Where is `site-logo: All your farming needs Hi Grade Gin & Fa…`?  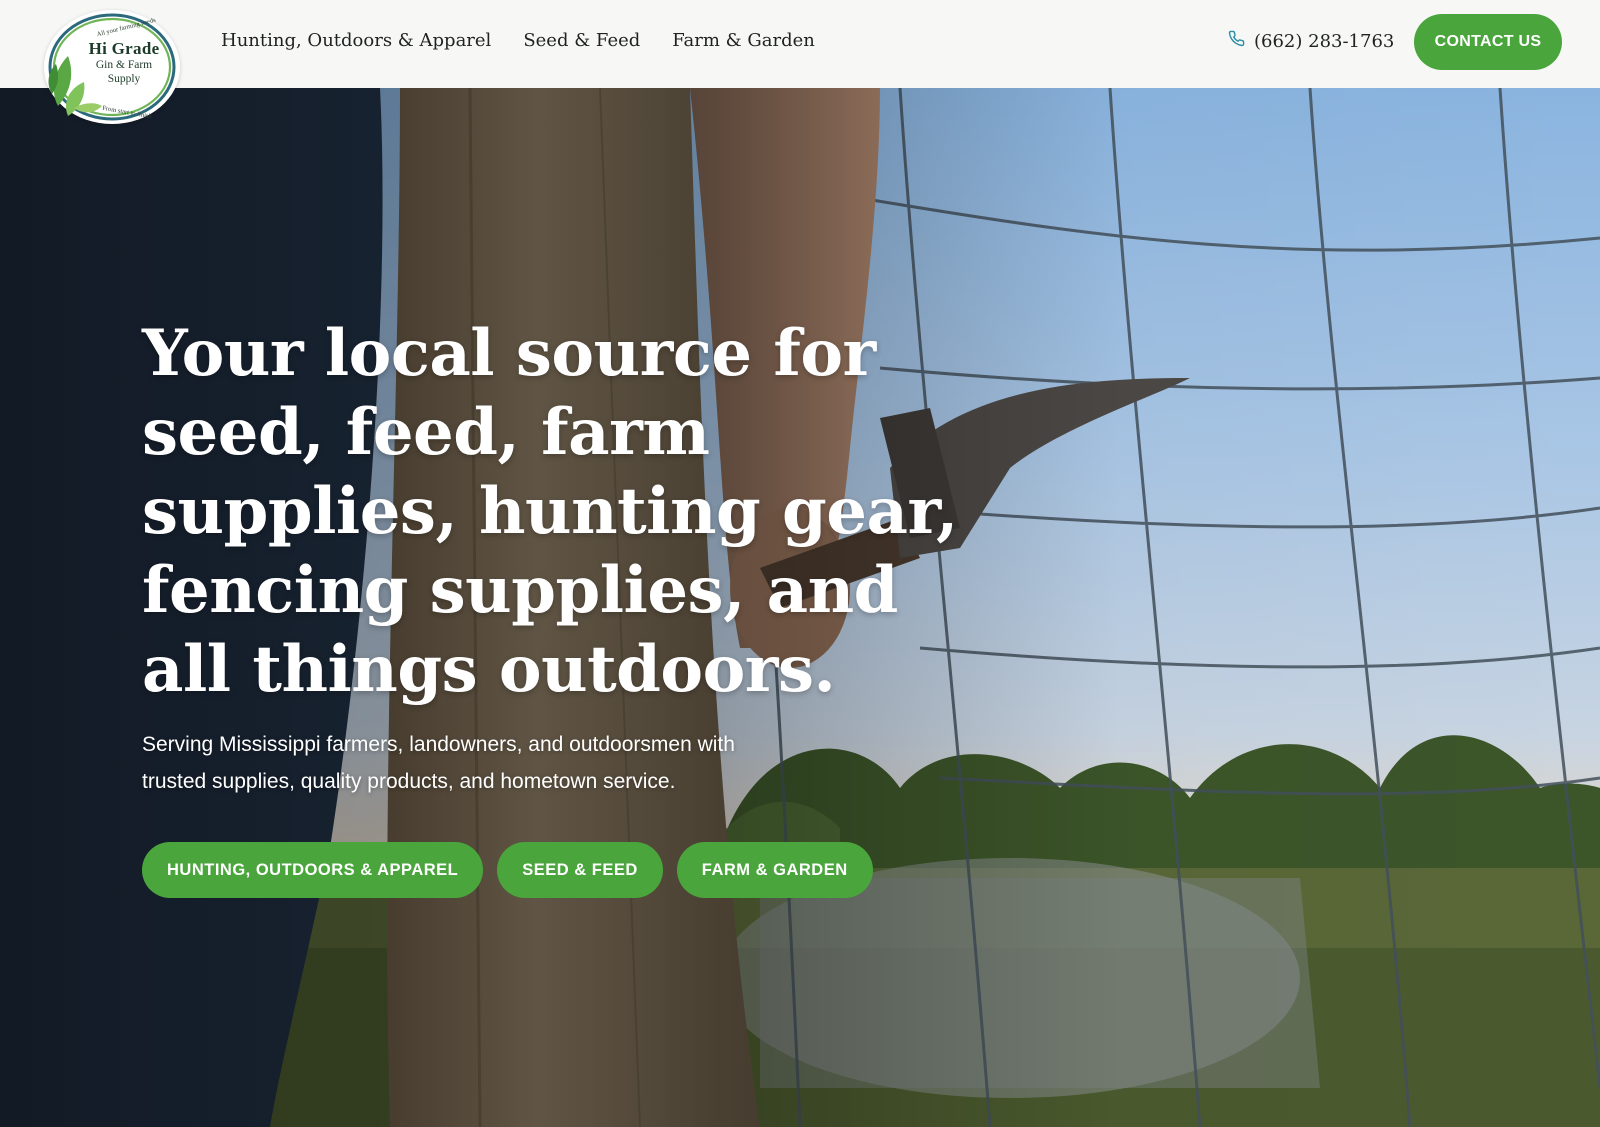
site-logo: All your farming needs Hi Grade Gin & Fa… is located at coordinates (112, 67).